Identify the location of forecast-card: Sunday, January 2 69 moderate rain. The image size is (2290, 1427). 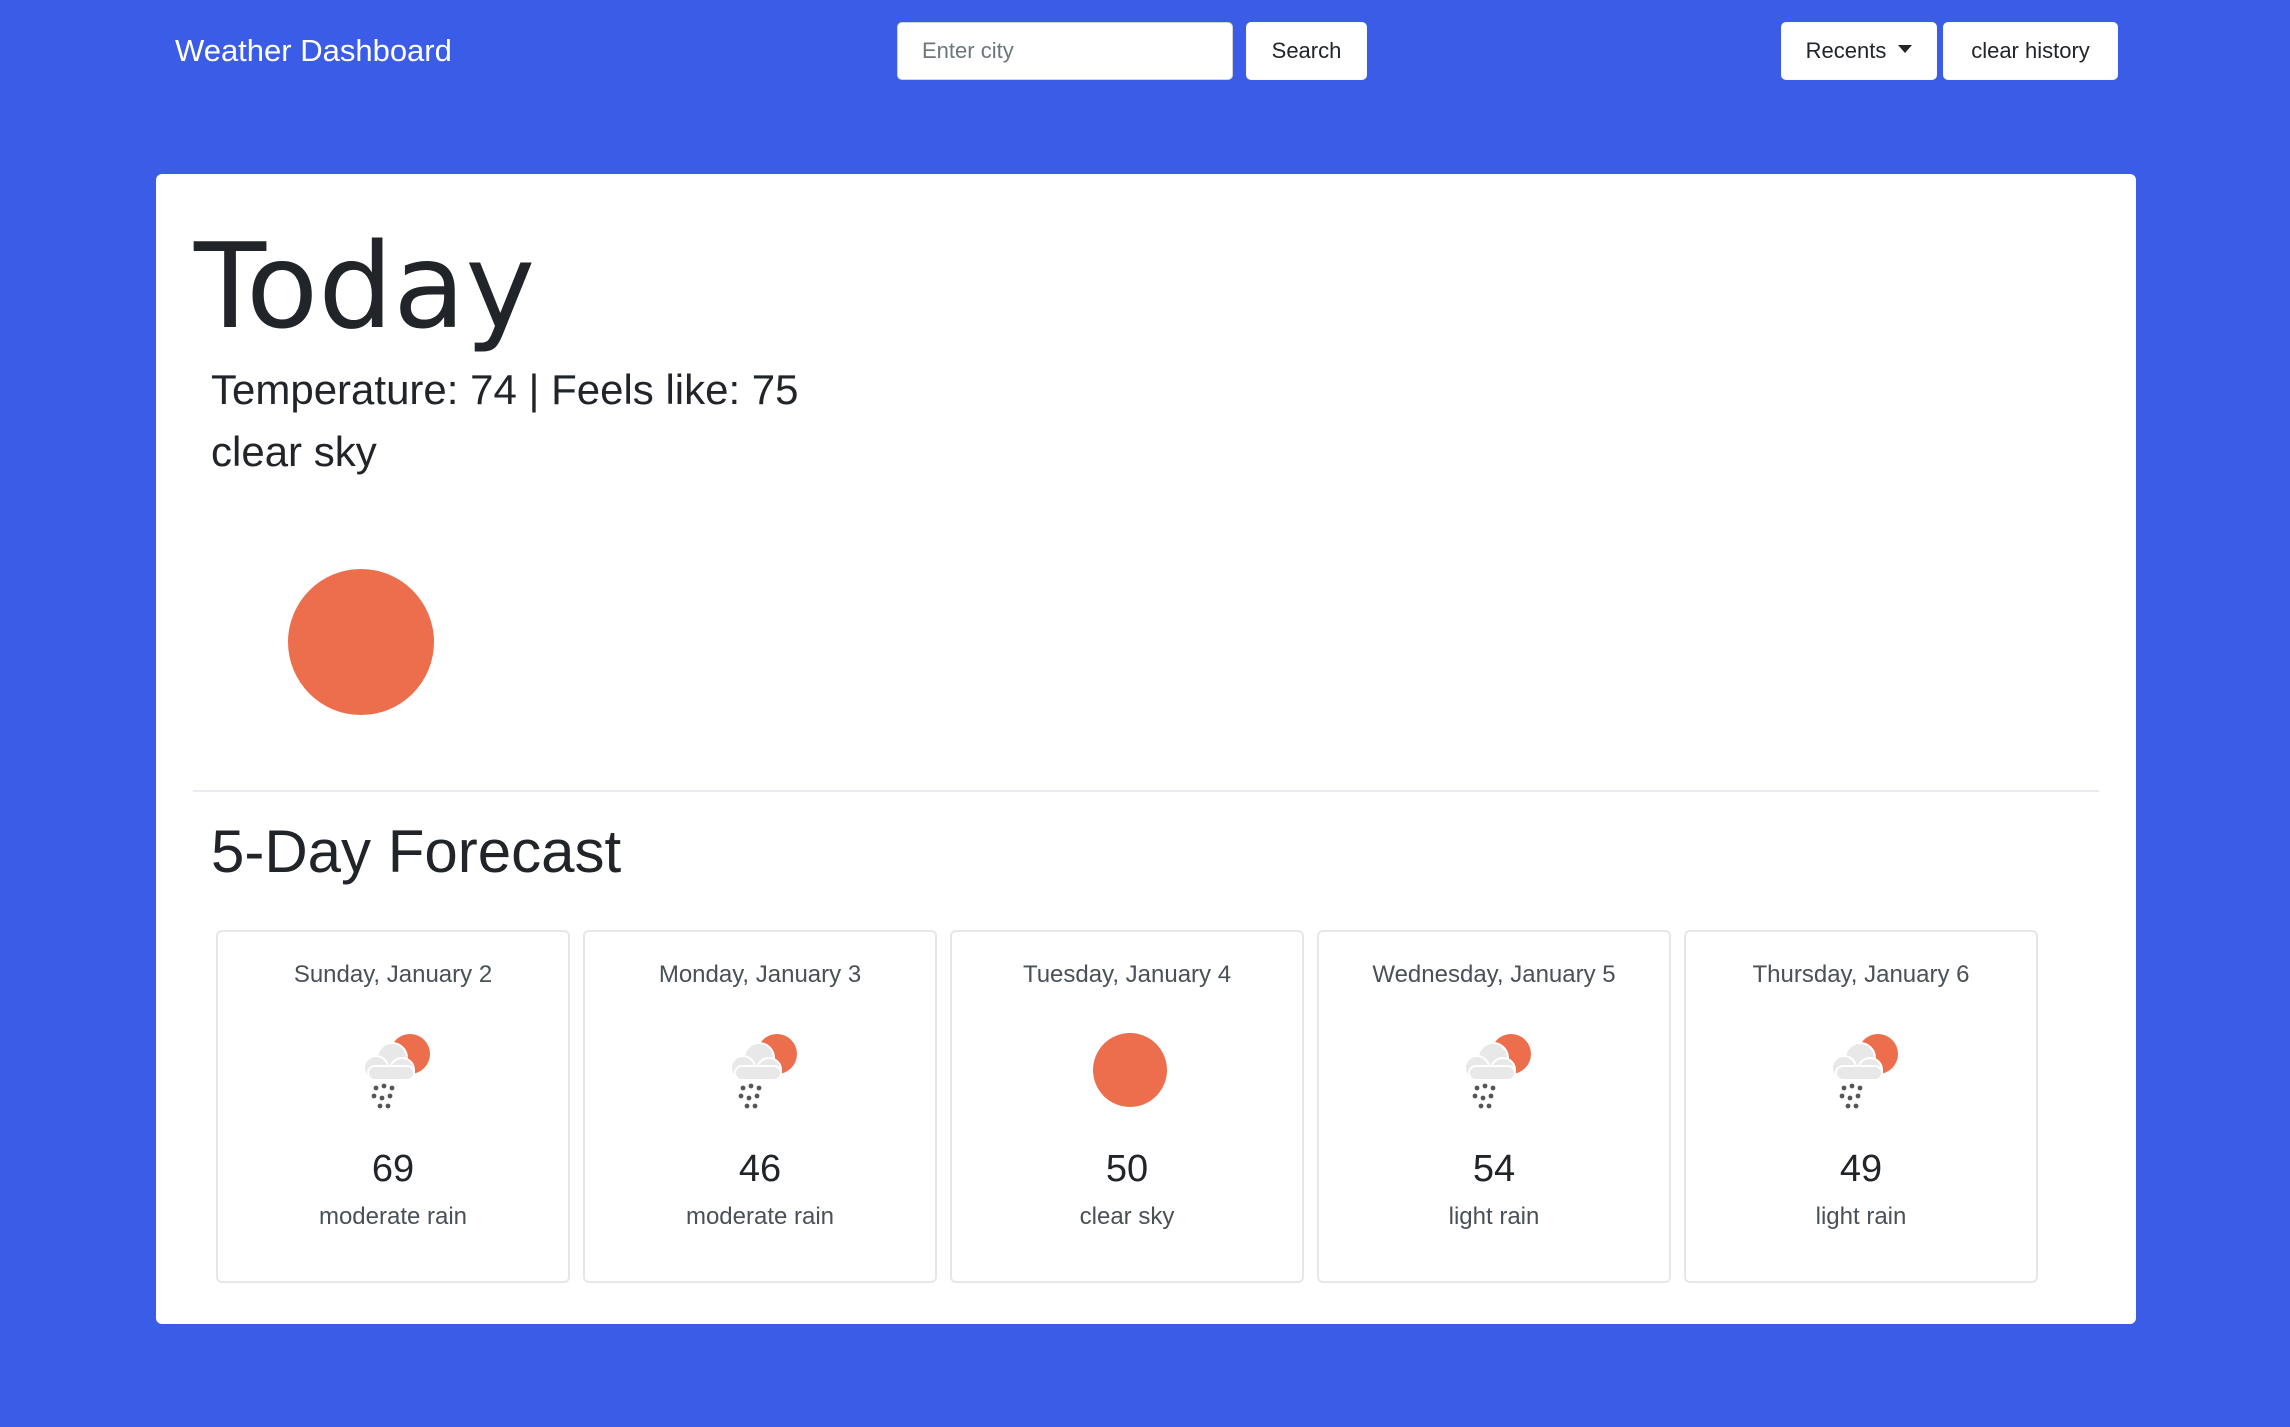
(393, 1106).